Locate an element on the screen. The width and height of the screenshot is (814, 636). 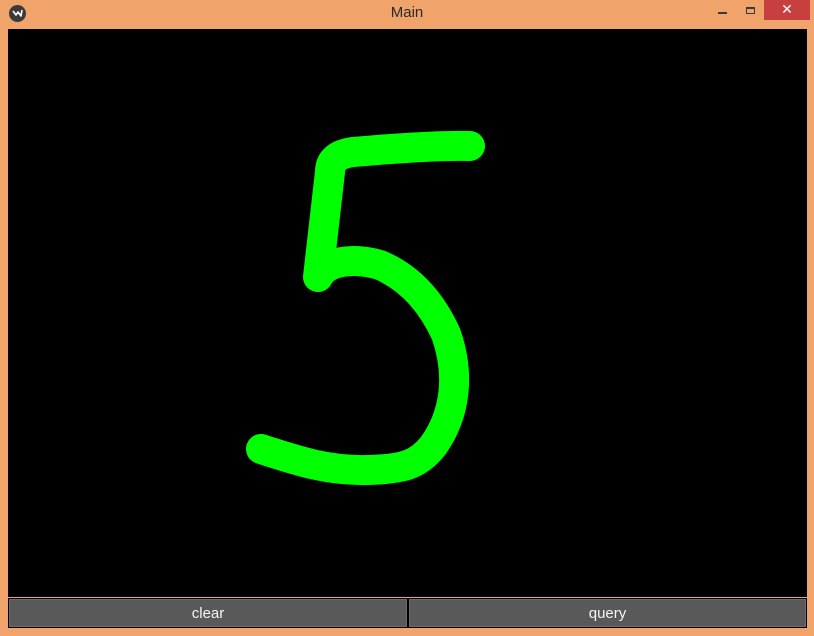
close-button: ✕ is located at coordinates (787, 10).